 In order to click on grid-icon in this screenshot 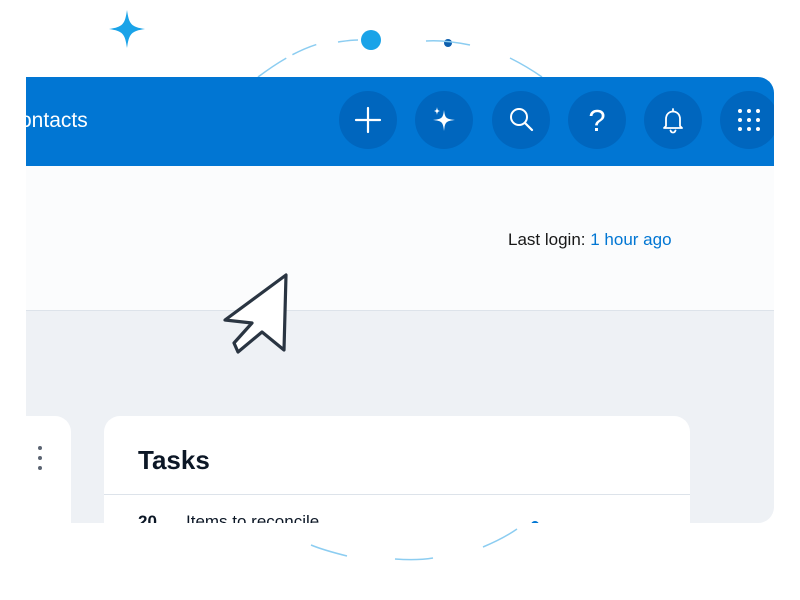, I will do `click(749, 120)`.